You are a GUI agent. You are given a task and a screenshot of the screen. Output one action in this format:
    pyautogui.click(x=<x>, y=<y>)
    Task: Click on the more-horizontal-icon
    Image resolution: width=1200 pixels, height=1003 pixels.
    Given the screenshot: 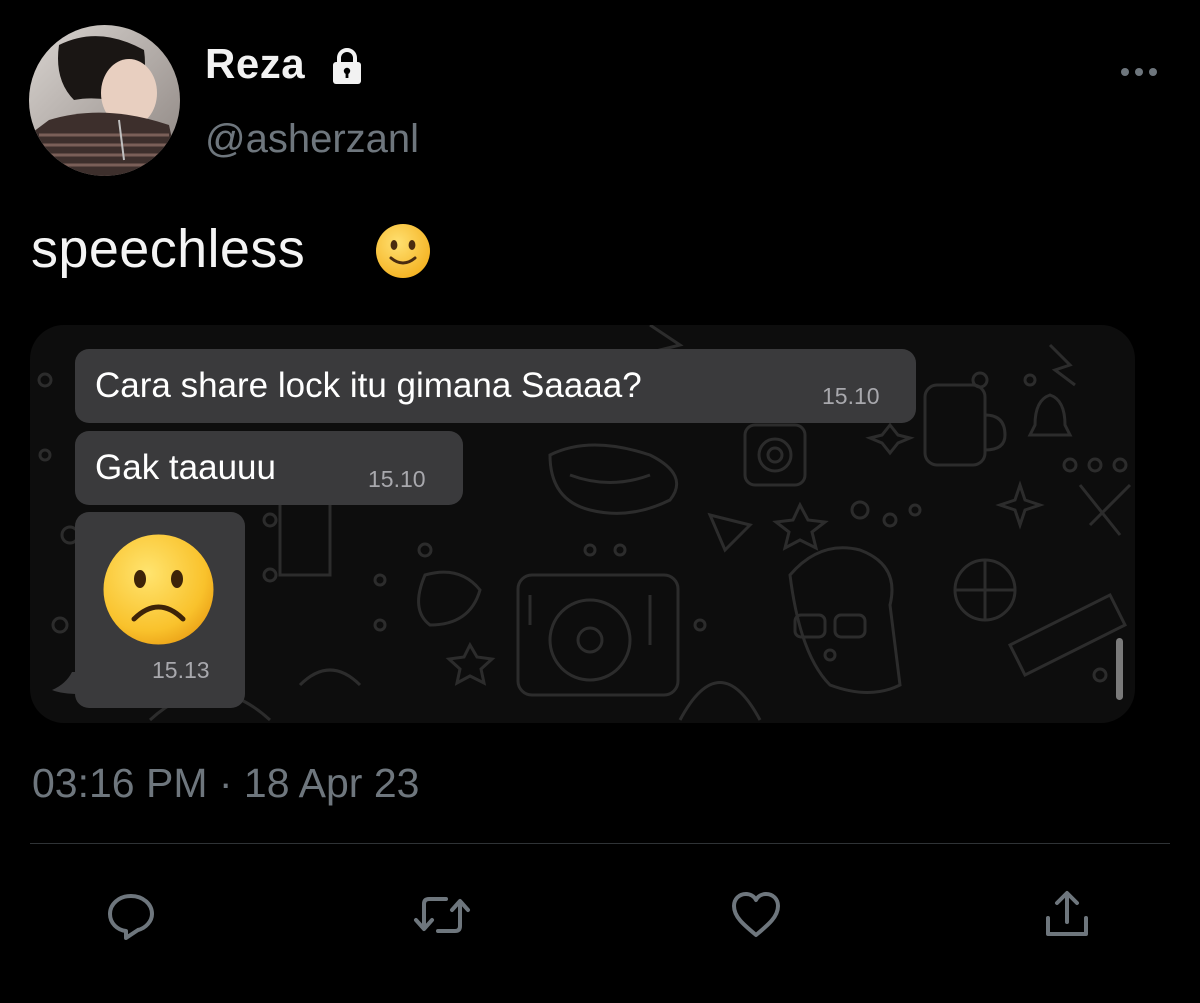 What is the action you would take?
    pyautogui.click(x=1139, y=72)
    